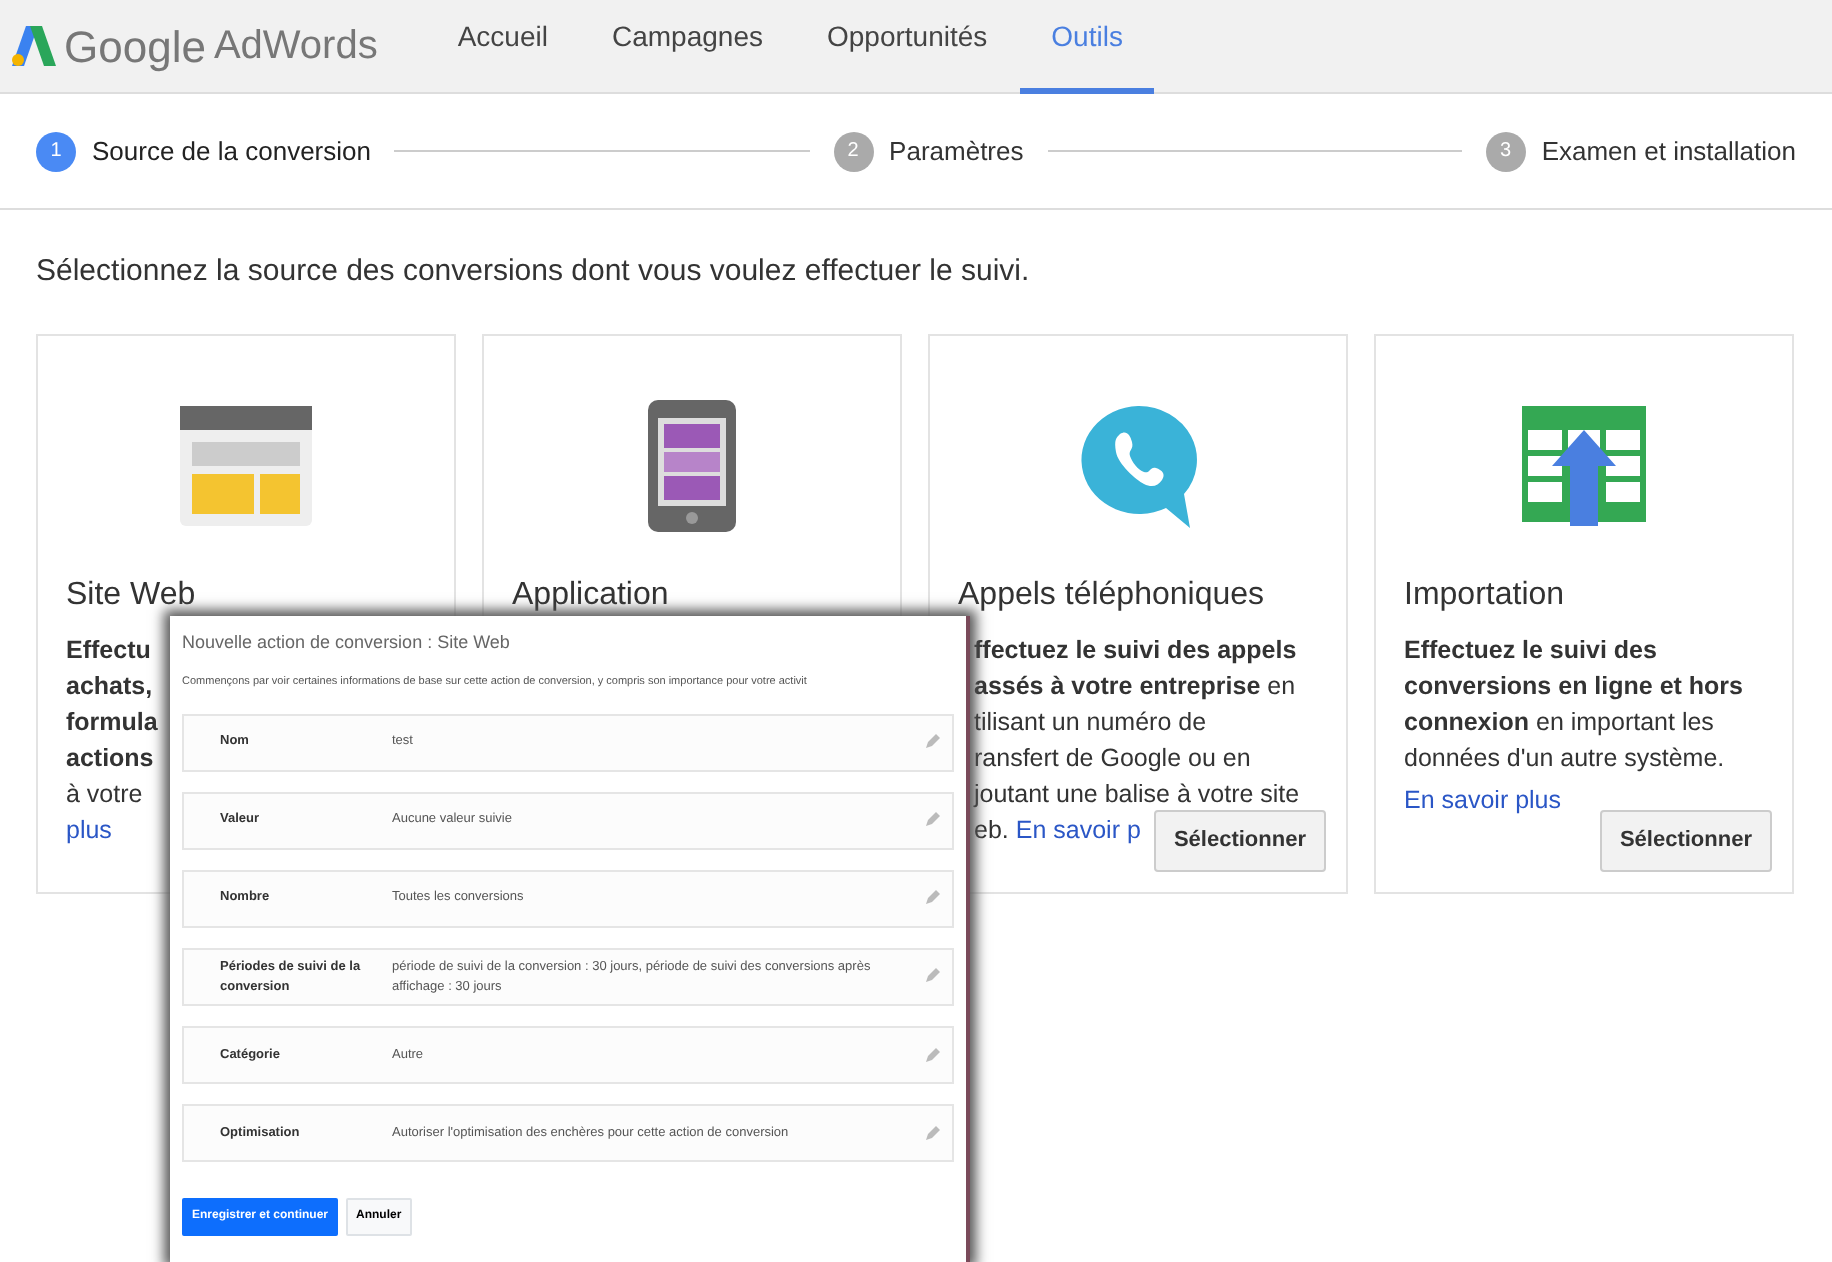  Describe the element at coordinates (687, 46) in the screenshot. I see `nav-tab: Campagnes` at that location.